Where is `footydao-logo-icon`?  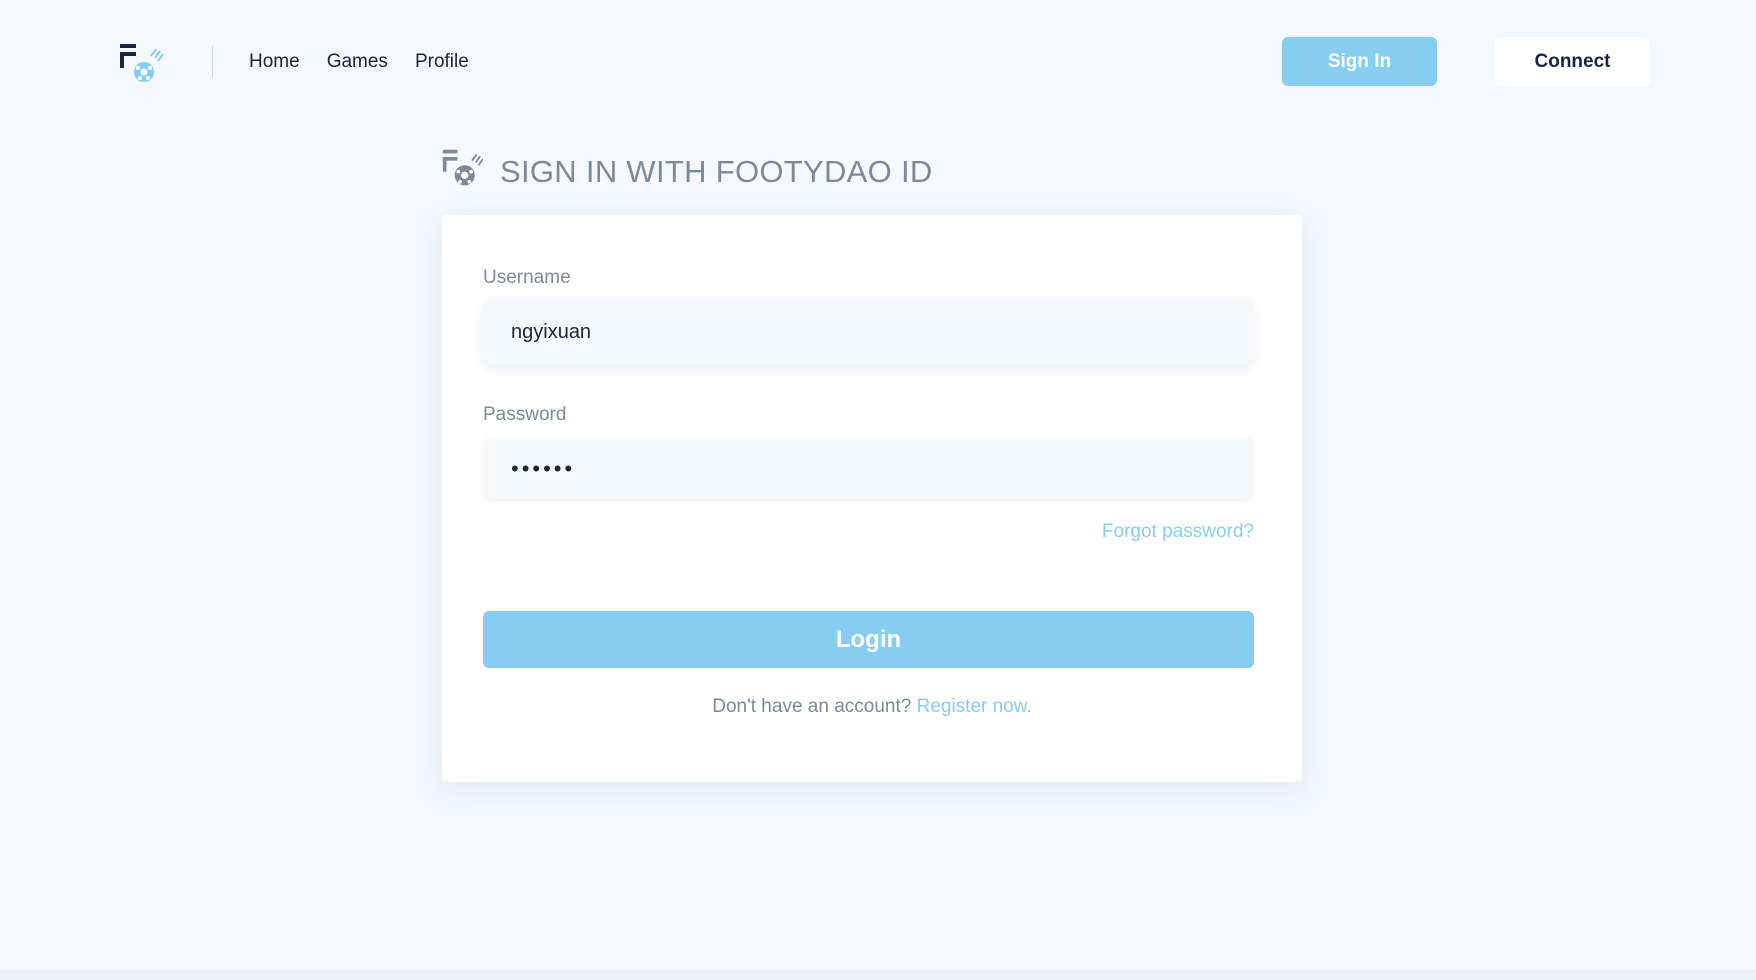
footydao-logo-icon is located at coordinates (141, 62).